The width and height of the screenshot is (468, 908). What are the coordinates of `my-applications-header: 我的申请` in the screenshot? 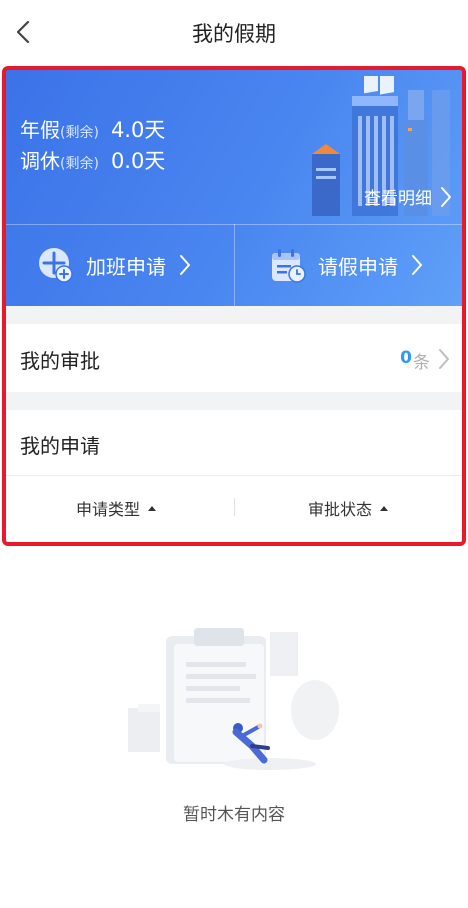 It's located at (234, 443).